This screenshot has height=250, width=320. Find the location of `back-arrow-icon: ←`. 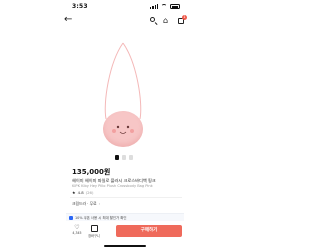

back-arrow-icon: ← is located at coordinates (68, 20).